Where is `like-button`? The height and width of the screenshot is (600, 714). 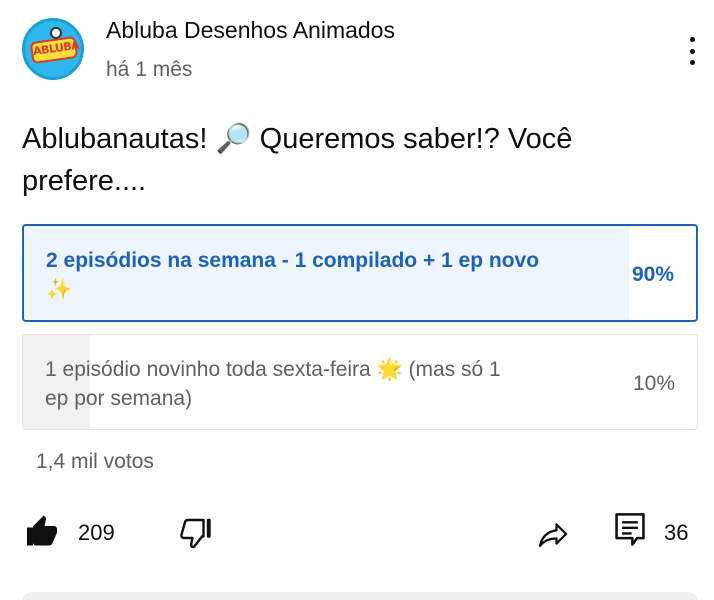
like-button is located at coordinates (42, 532).